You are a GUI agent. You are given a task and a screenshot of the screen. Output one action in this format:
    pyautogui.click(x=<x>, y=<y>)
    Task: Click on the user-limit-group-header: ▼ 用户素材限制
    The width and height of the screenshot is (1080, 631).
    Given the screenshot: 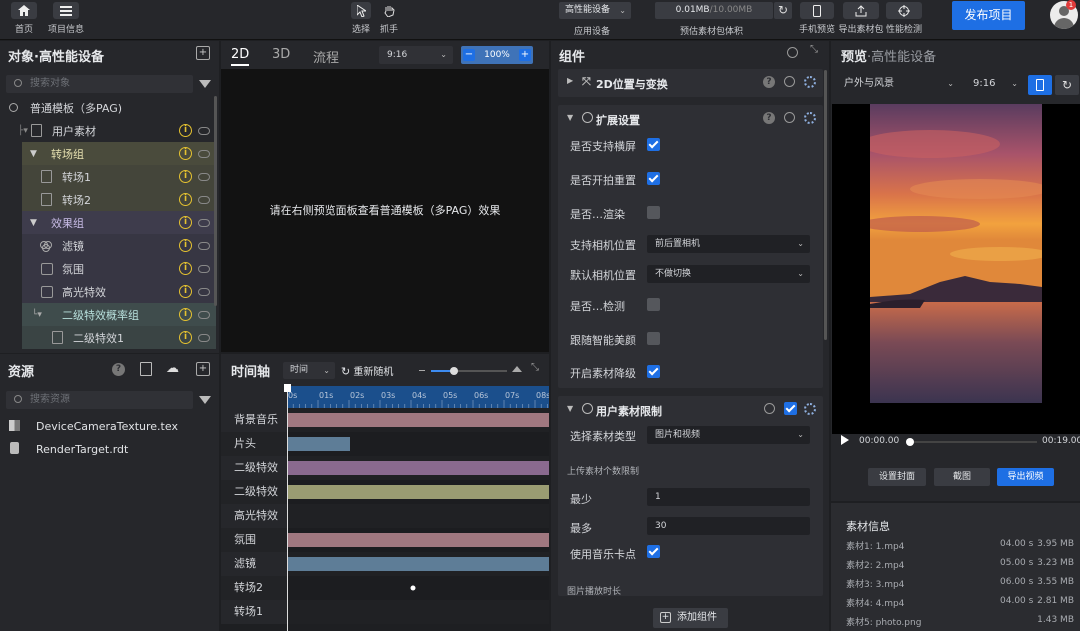 What is the action you would take?
    pyautogui.click(x=690, y=409)
    